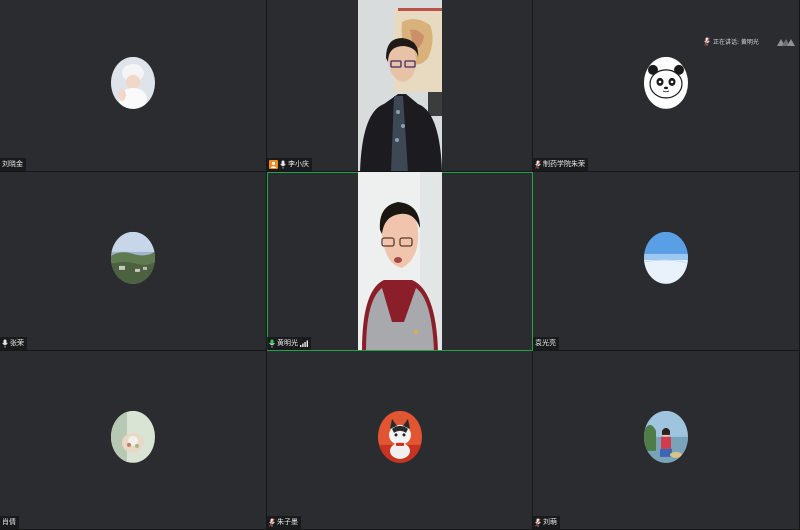 Image resolution: width=800 pixels, height=530 pixels. I want to click on participant-tile-active: 黄明光, so click(400, 261).